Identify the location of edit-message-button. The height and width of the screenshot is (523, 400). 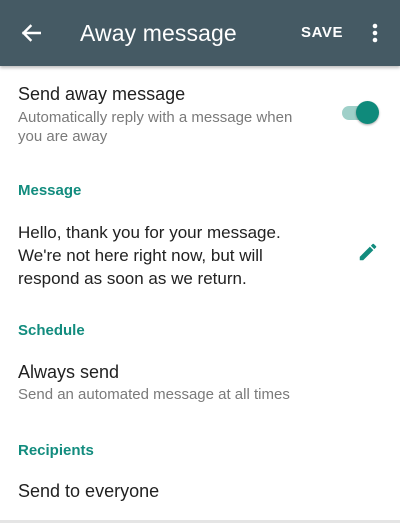
(368, 252).